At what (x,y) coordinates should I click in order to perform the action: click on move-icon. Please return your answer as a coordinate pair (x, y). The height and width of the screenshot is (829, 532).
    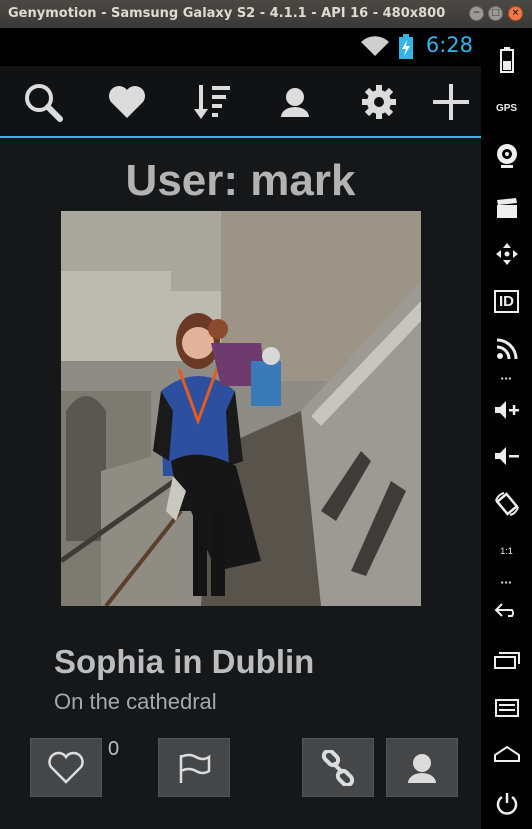
    Looking at the image, I should click on (506, 254).